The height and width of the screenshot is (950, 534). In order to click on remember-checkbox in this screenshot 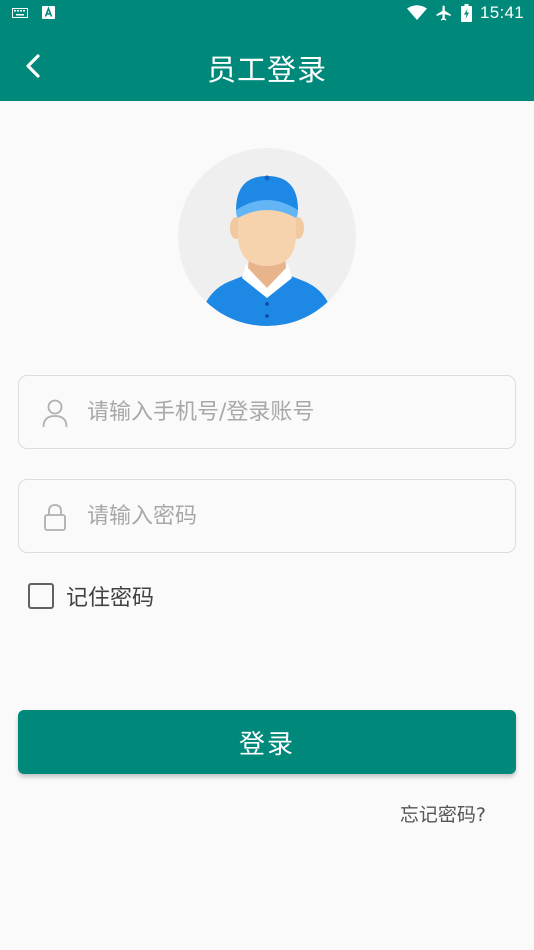, I will do `click(41, 596)`.